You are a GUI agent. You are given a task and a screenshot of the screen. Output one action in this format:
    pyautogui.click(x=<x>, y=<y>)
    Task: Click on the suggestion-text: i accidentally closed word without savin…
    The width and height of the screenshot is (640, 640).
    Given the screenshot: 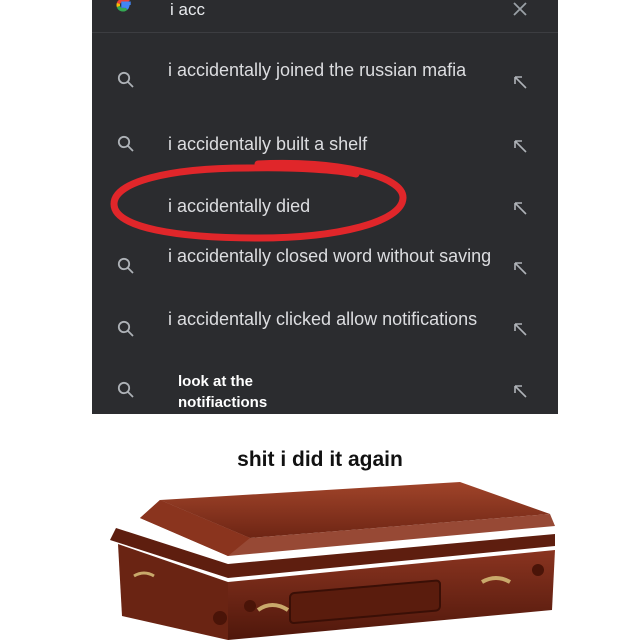 What is the action you would take?
    pyautogui.click(x=330, y=256)
    